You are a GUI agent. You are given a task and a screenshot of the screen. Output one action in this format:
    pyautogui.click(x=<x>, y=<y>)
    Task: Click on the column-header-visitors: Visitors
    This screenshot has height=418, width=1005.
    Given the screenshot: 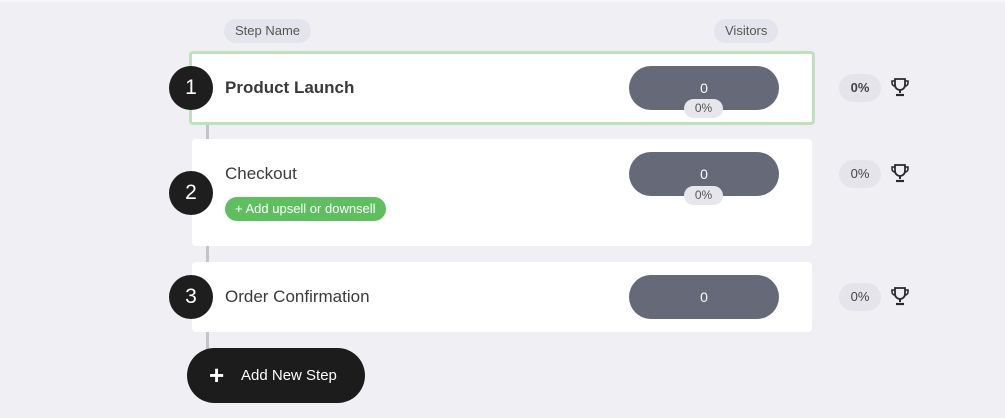 What is the action you would take?
    pyautogui.click(x=746, y=31)
    